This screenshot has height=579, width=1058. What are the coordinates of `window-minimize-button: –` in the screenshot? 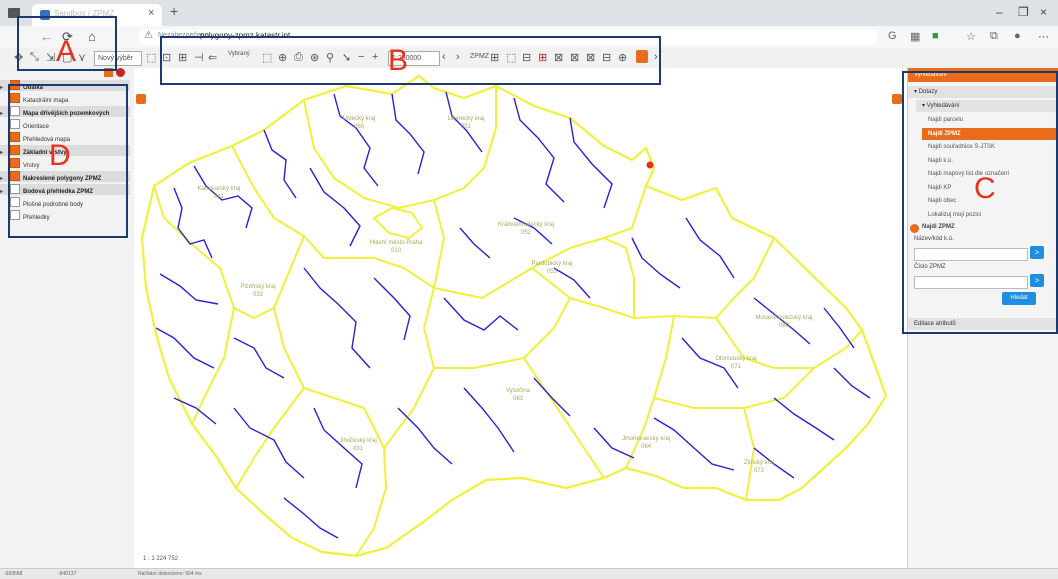 It's located at (999, 12).